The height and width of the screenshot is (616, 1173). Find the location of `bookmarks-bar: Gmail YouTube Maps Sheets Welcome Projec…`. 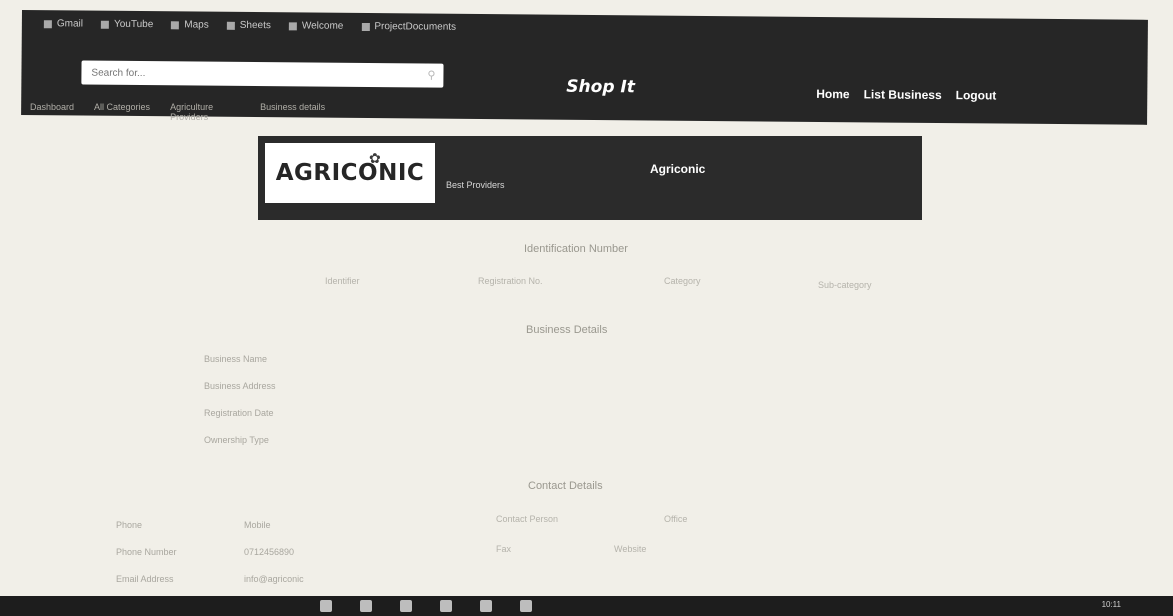

bookmarks-bar: Gmail YouTube Maps Sheets Welcome Projec… is located at coordinates (249, 25).